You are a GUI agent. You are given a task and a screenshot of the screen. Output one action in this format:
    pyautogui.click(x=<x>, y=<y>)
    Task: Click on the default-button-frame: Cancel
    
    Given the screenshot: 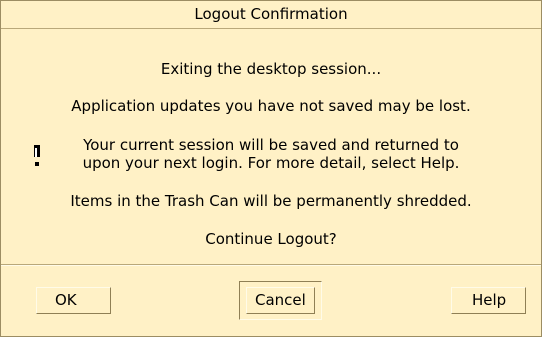 What is the action you would take?
    pyautogui.click(x=280, y=300)
    